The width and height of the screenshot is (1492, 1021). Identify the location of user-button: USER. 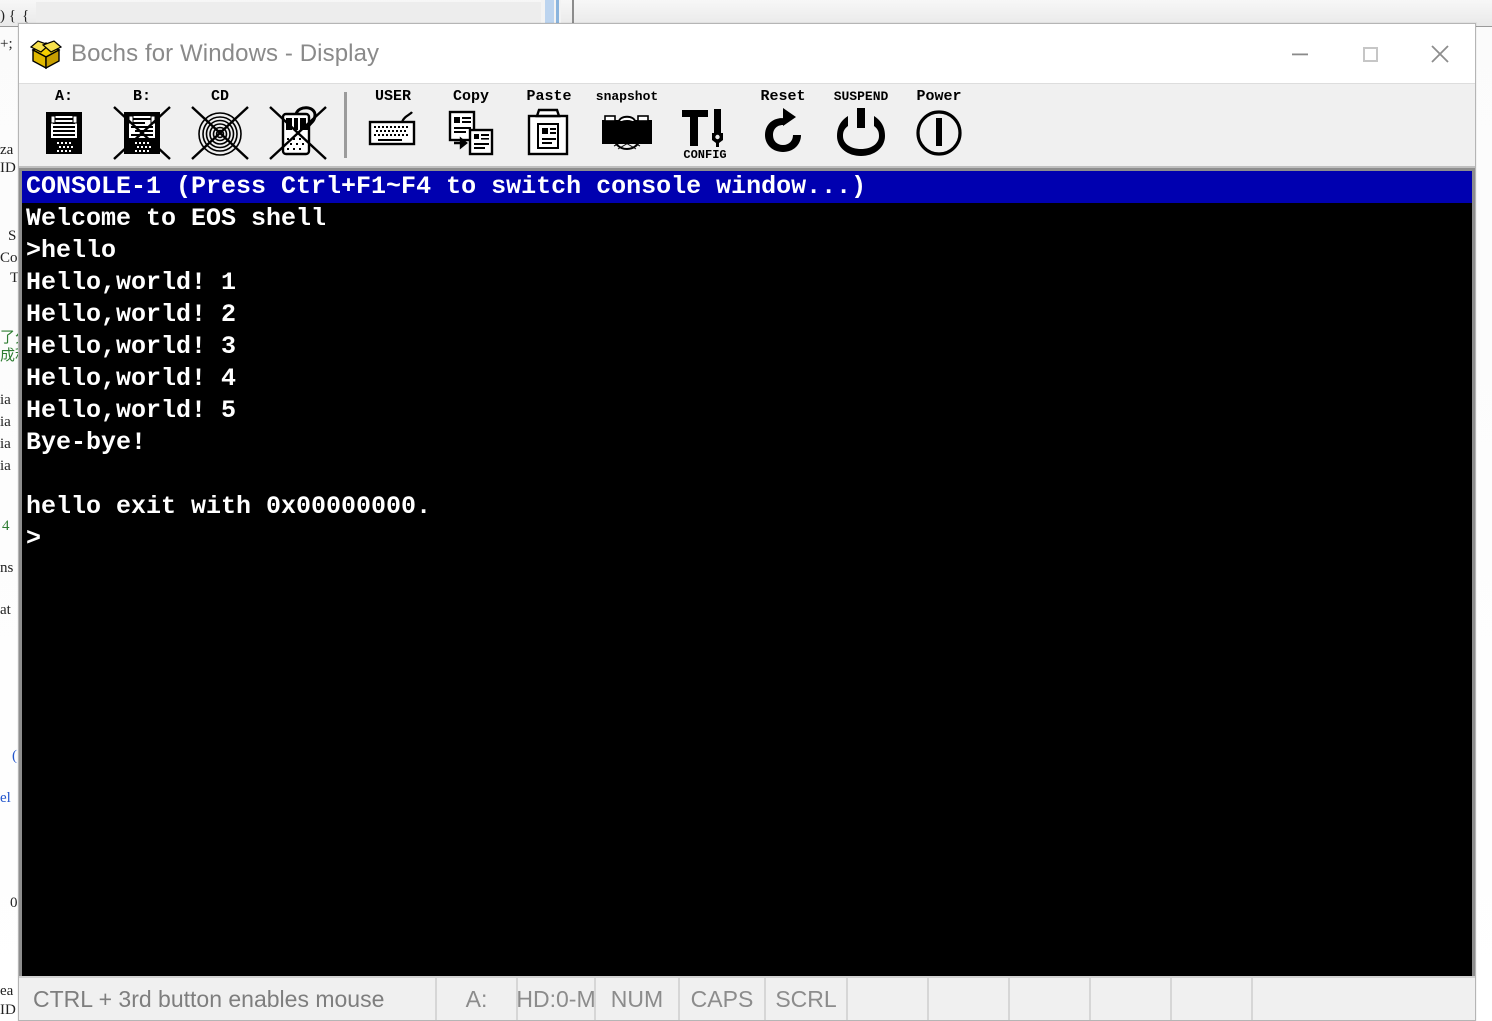
(393, 126).